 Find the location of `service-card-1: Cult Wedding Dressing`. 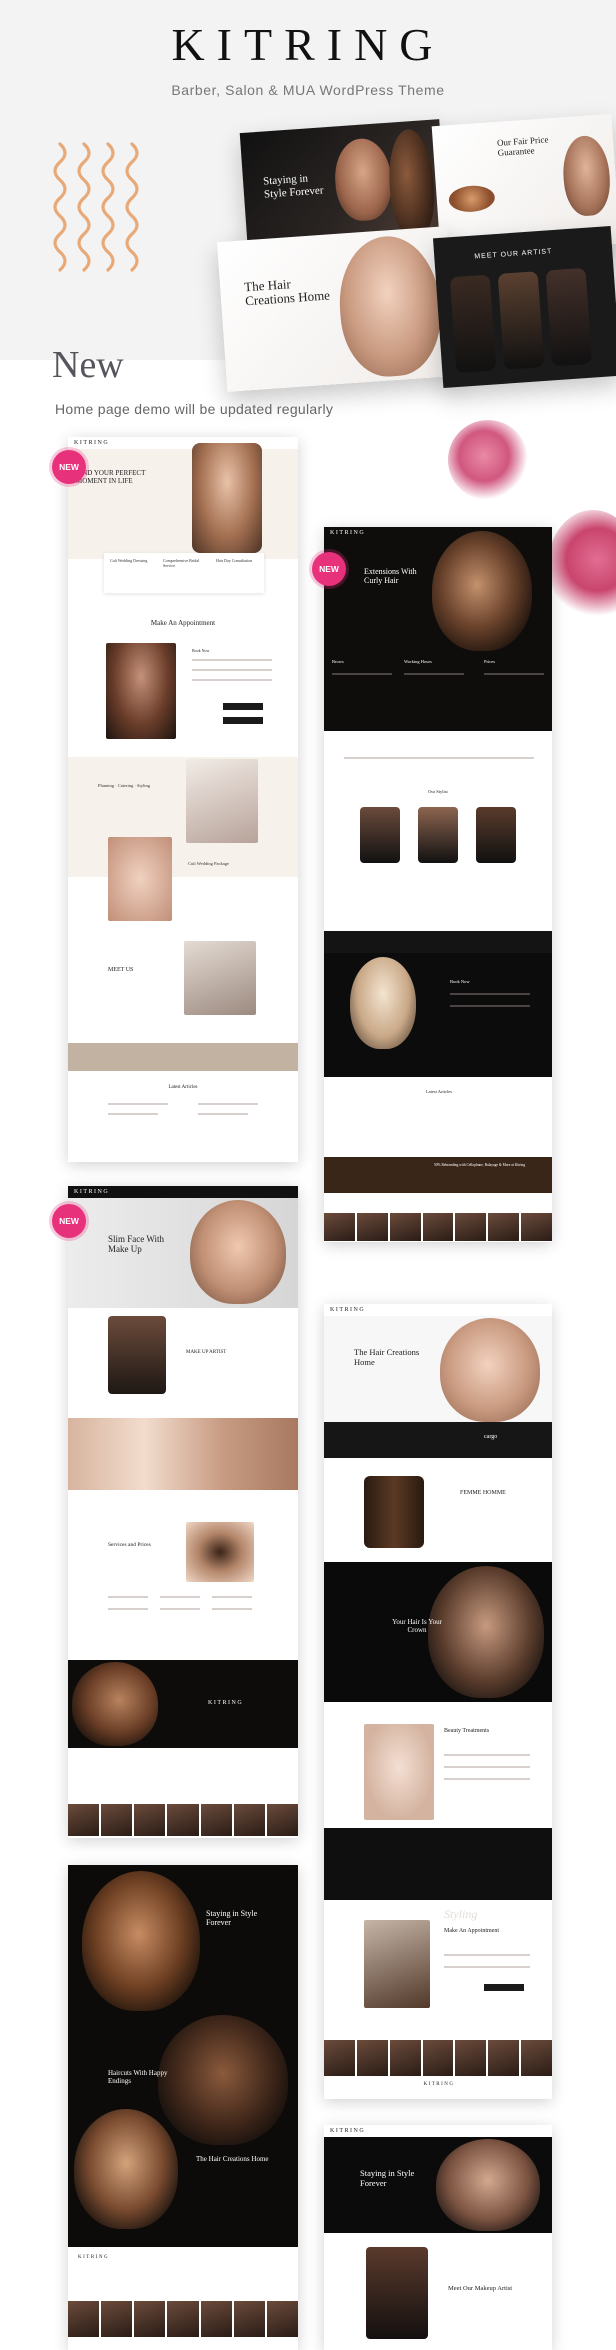

service-card-1: Cult Wedding Dressing is located at coordinates (129, 560).